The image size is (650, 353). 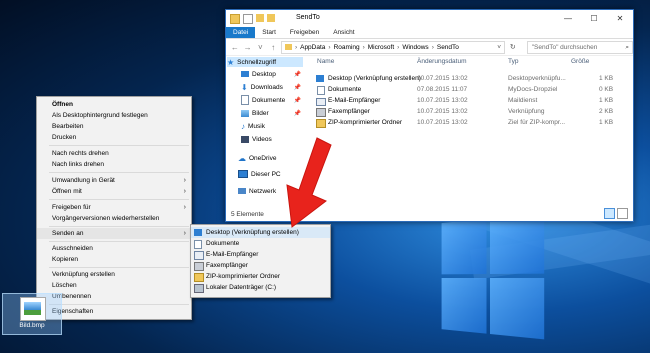 I want to click on breadcrumb-item: Microsoft, so click(x=381, y=47).